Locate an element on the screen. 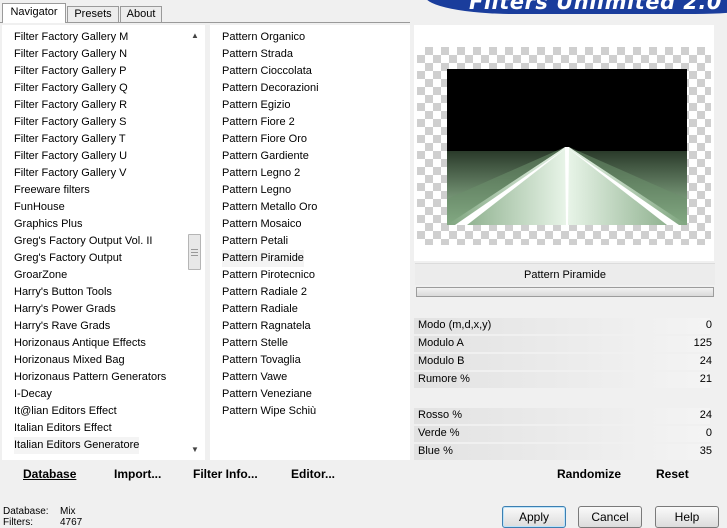  slider-label: Rosso % is located at coordinates (440, 415).